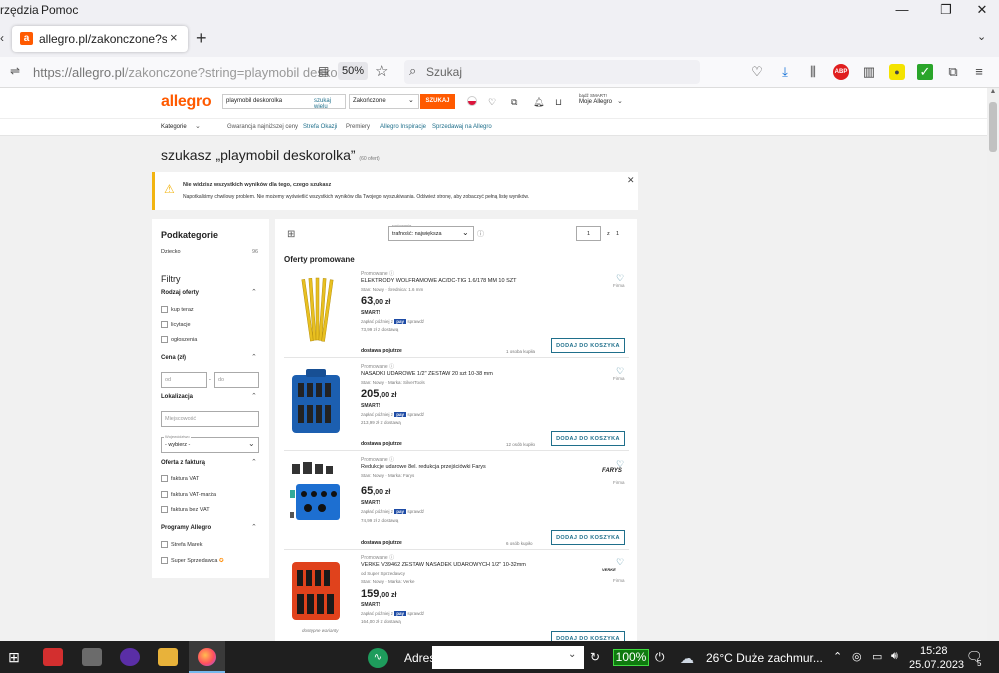 The image size is (999, 673). What do you see at coordinates (472, 101) in the screenshot?
I see `language-flag-icon` at bounding box center [472, 101].